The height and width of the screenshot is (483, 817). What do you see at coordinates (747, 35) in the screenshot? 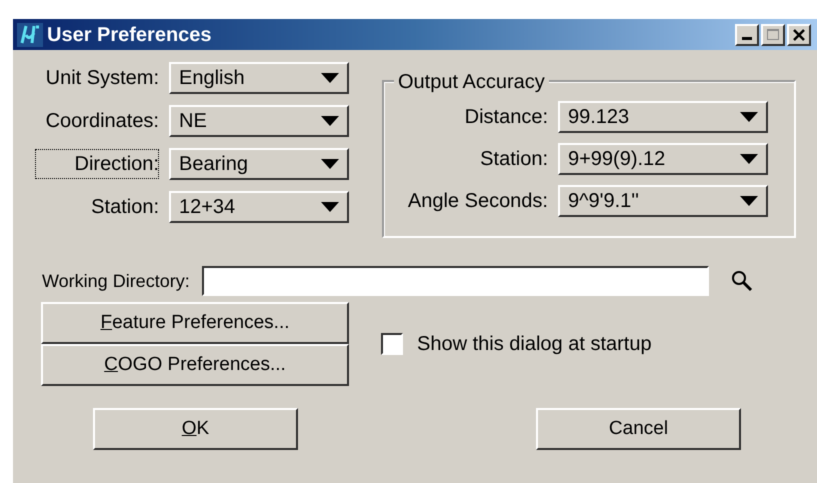
I see `minimize-icon` at bounding box center [747, 35].